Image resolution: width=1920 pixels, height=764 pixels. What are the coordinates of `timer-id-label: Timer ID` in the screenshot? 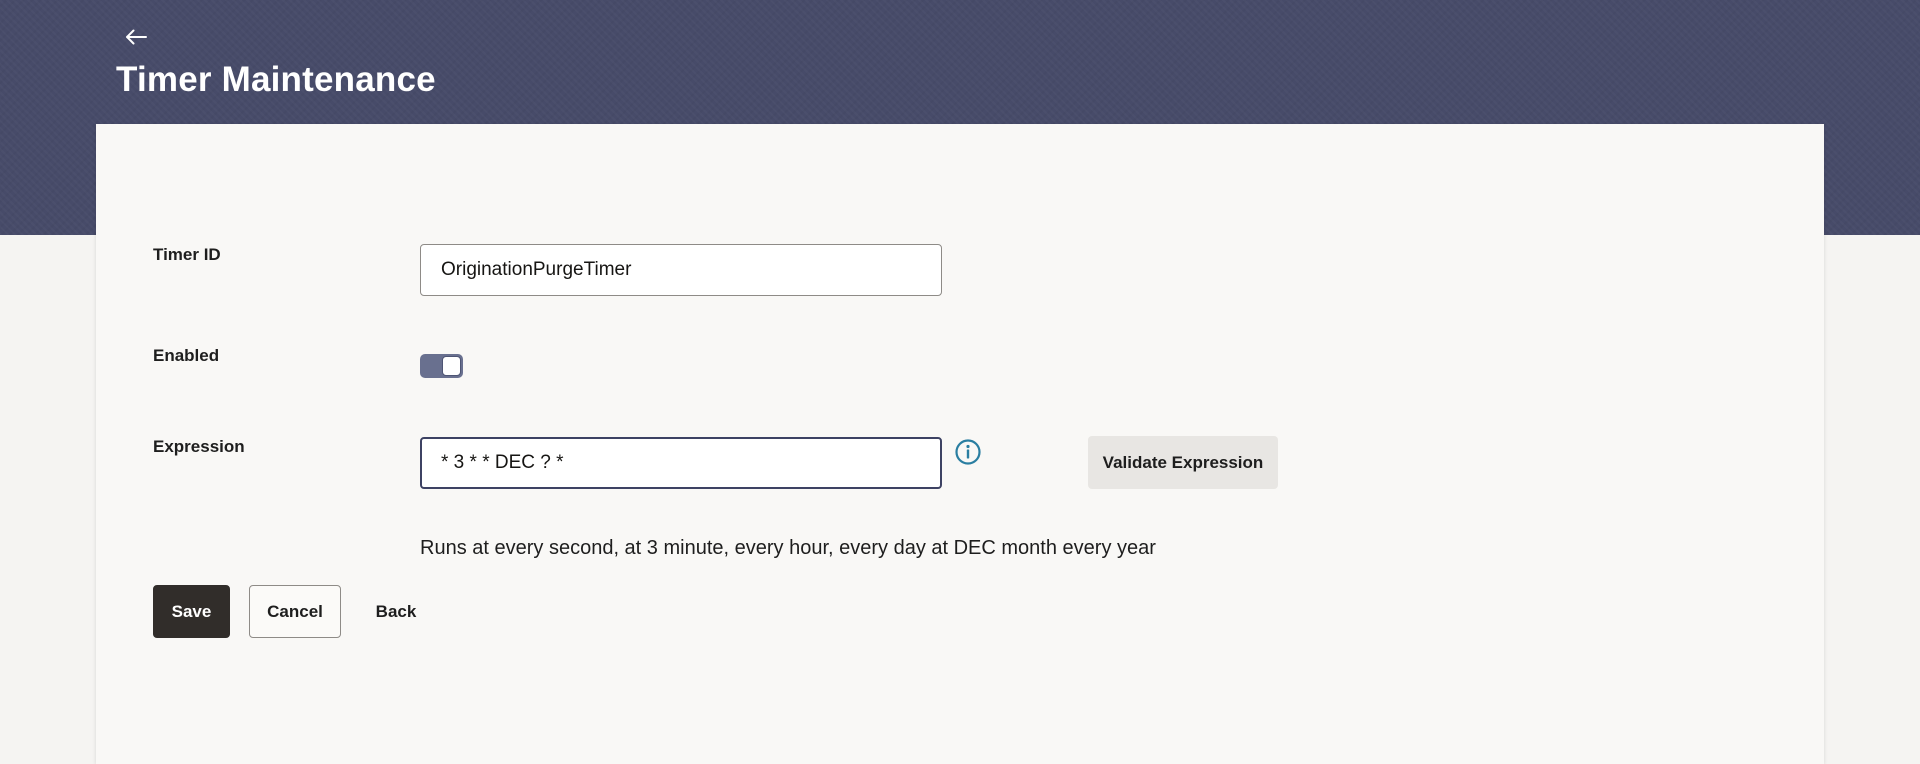 It's located at (187, 254).